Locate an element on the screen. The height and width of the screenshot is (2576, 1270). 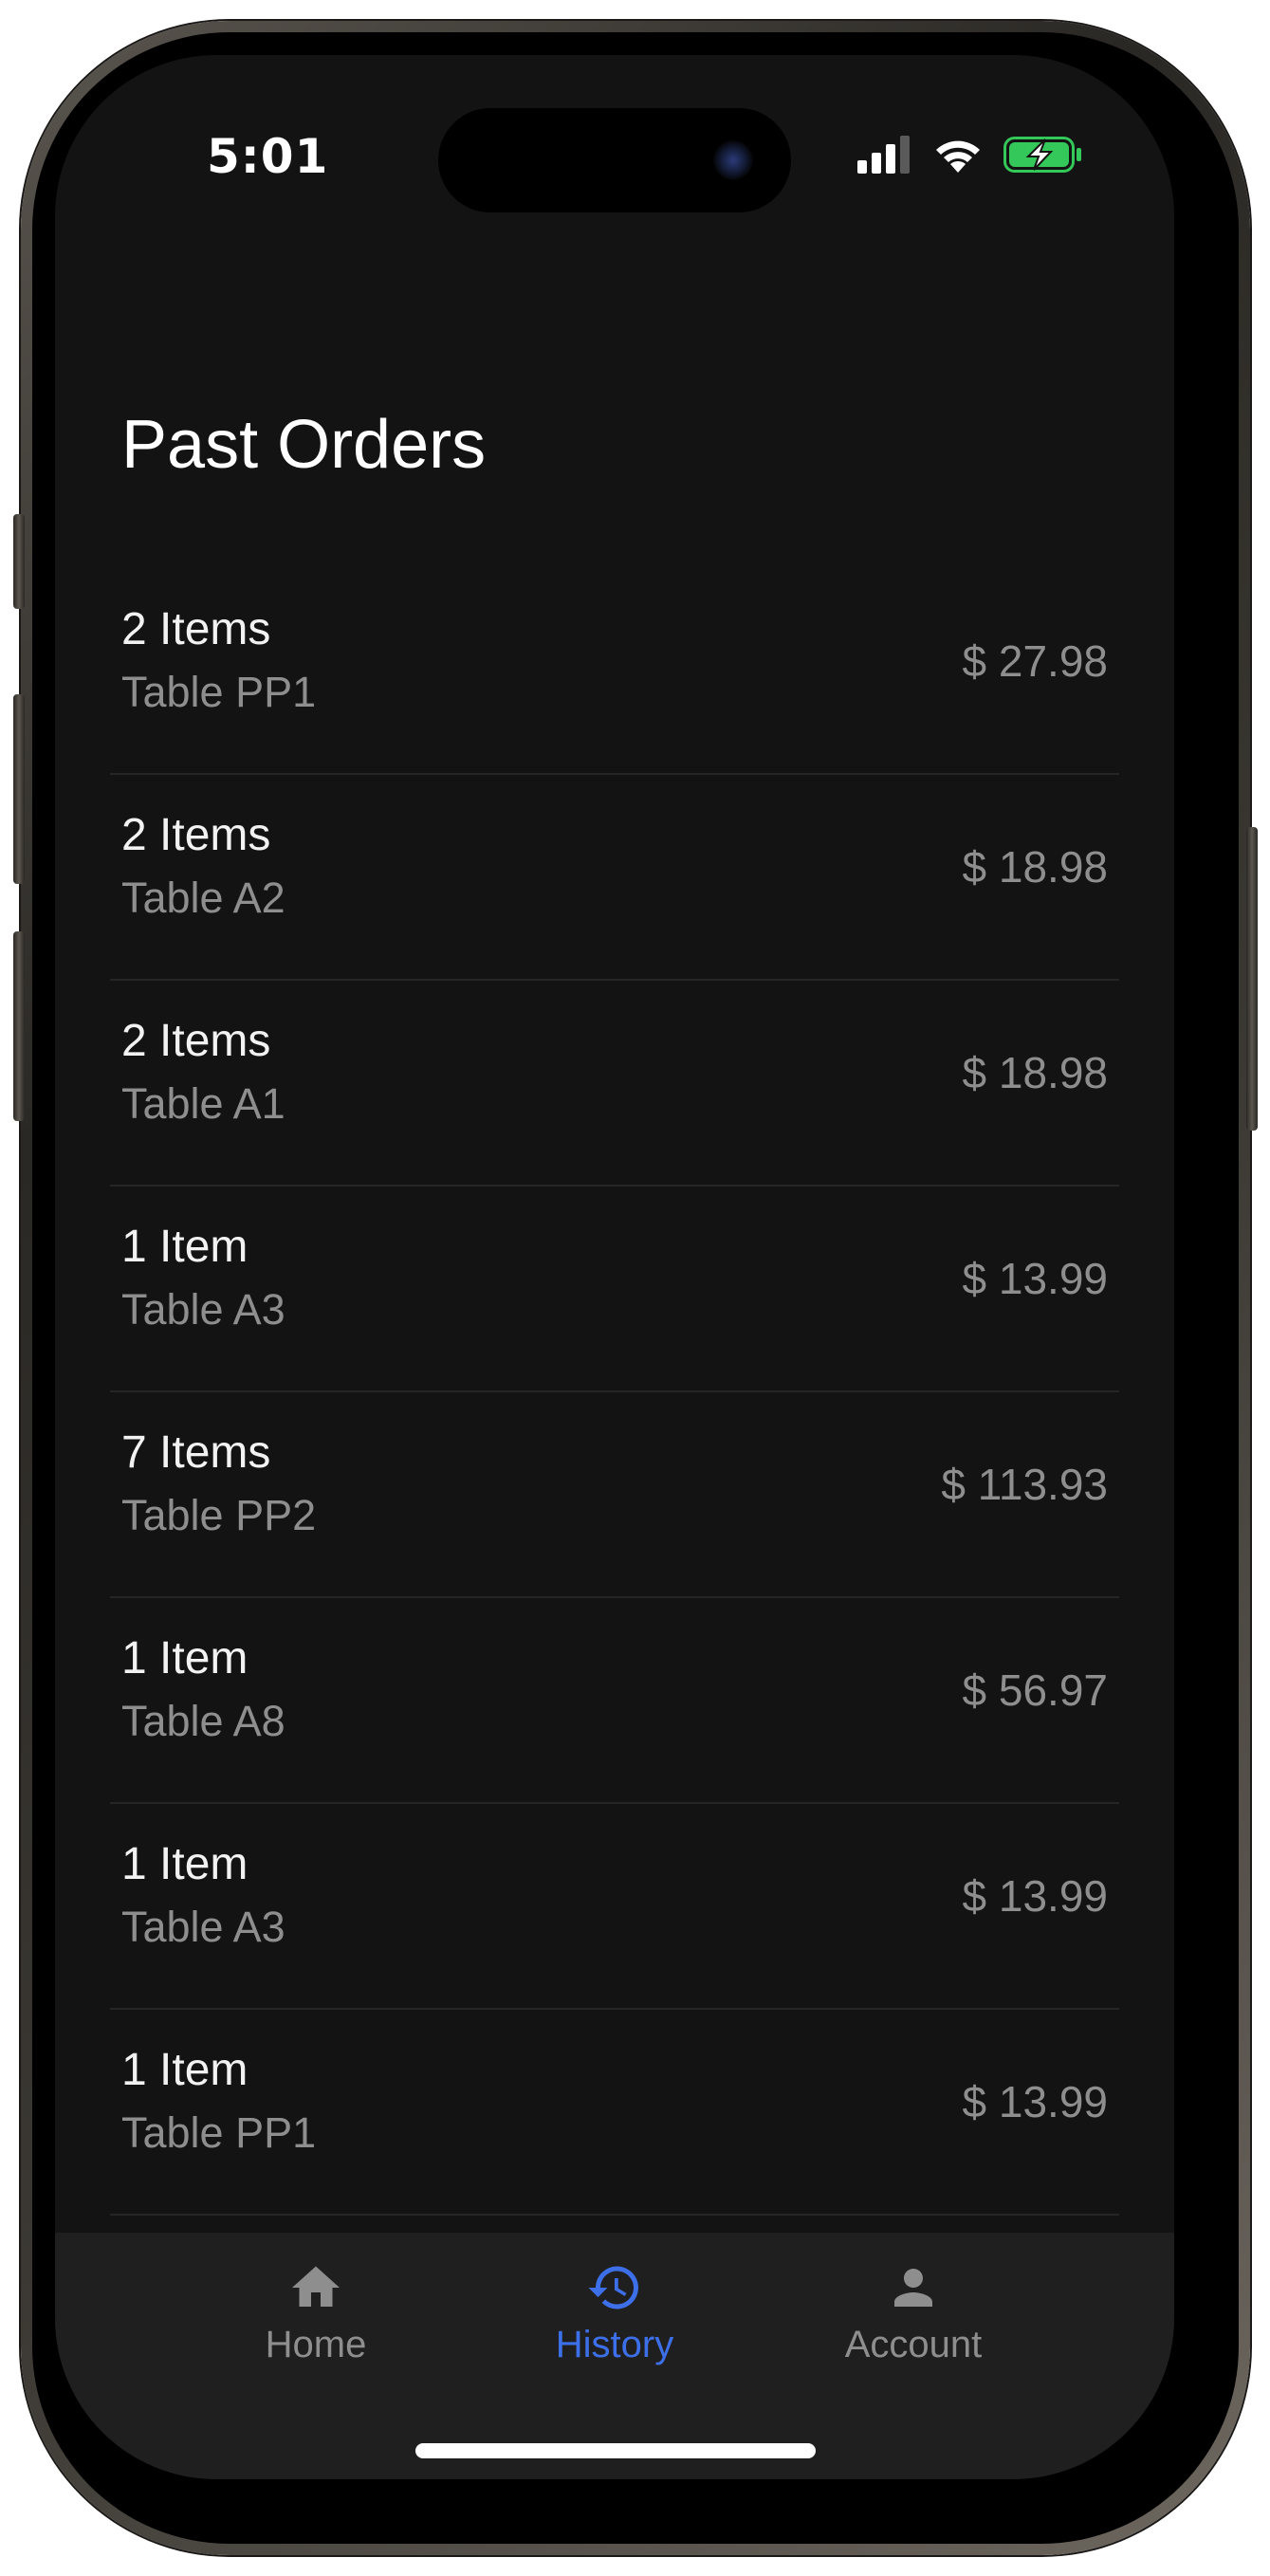
dynamic-island is located at coordinates (614, 160).